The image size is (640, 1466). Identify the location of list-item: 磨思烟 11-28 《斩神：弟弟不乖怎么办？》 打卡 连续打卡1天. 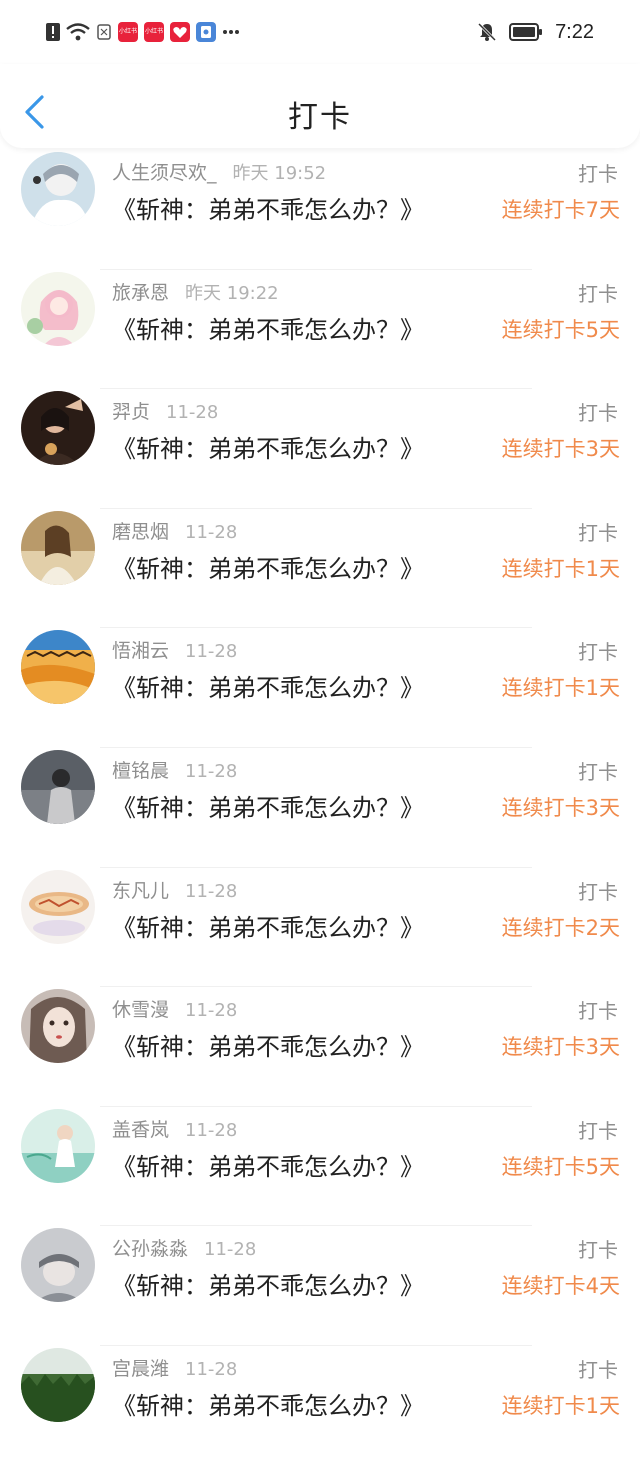
(320, 569).